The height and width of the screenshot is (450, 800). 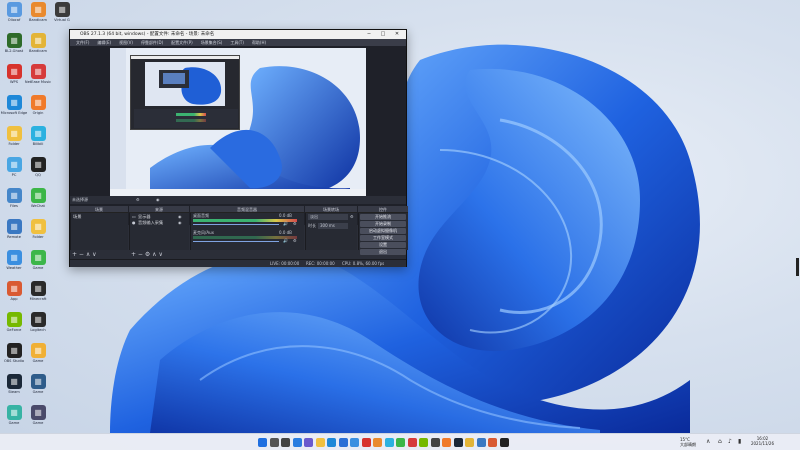 I want to click on duration-input: 300 ms, so click(x=333, y=226).